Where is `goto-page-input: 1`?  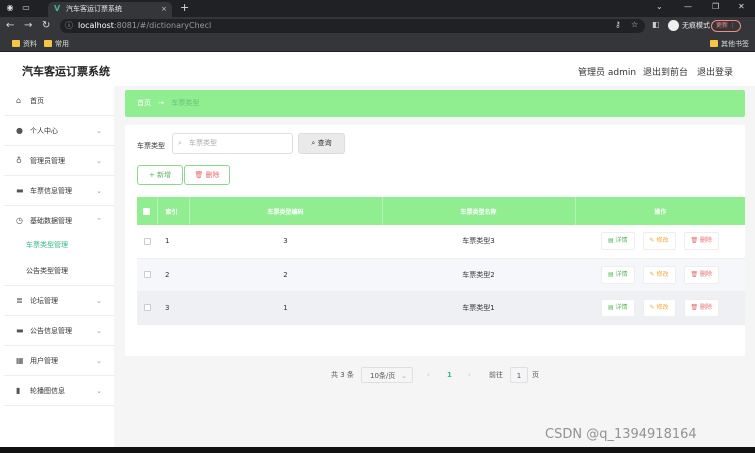 goto-page-input: 1 is located at coordinates (519, 375).